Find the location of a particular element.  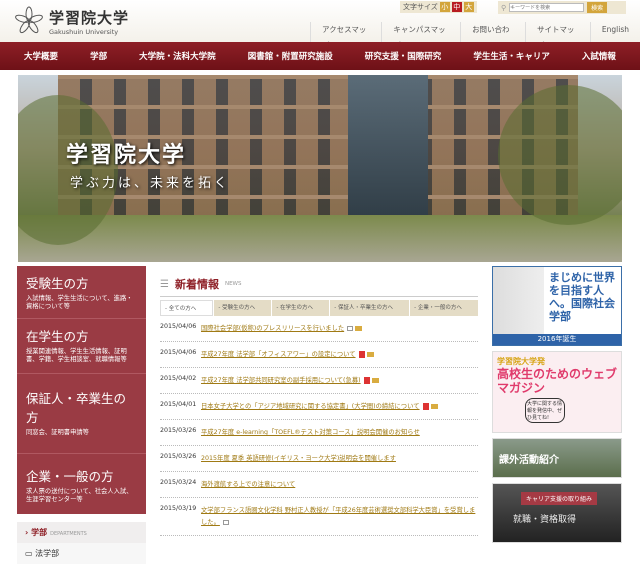

lawn is located at coordinates (320, 238).